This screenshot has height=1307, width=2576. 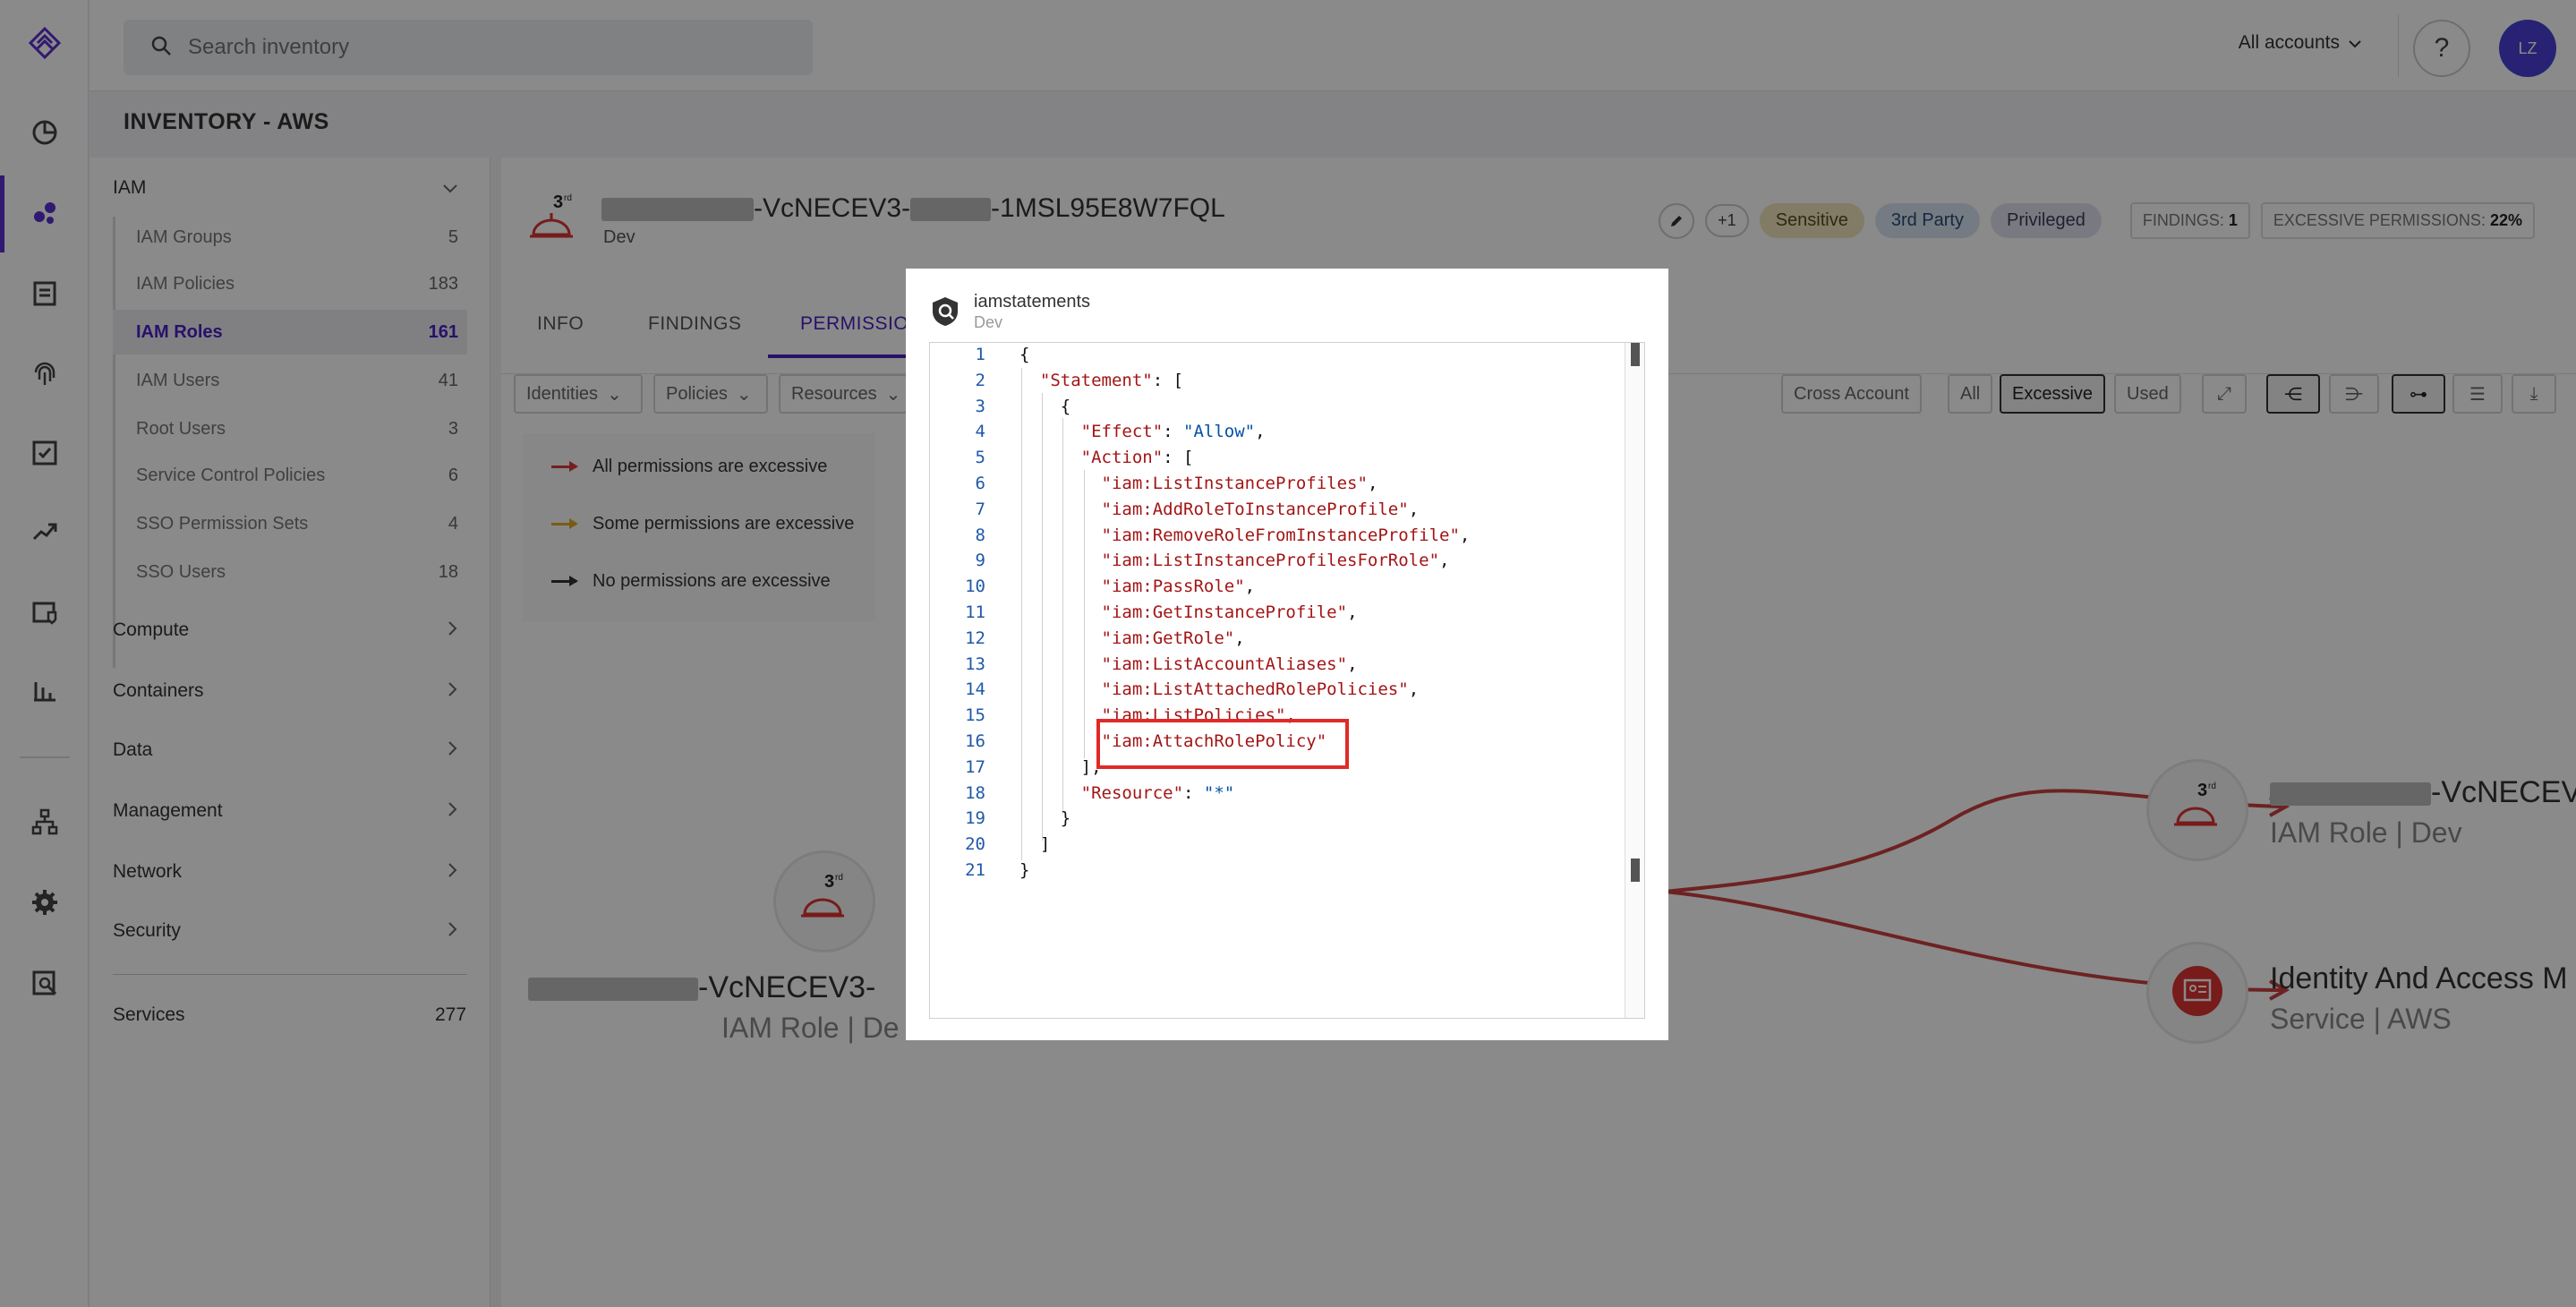 What do you see at coordinates (1035, 844) in the screenshot?
I see `code-line: ]` at bounding box center [1035, 844].